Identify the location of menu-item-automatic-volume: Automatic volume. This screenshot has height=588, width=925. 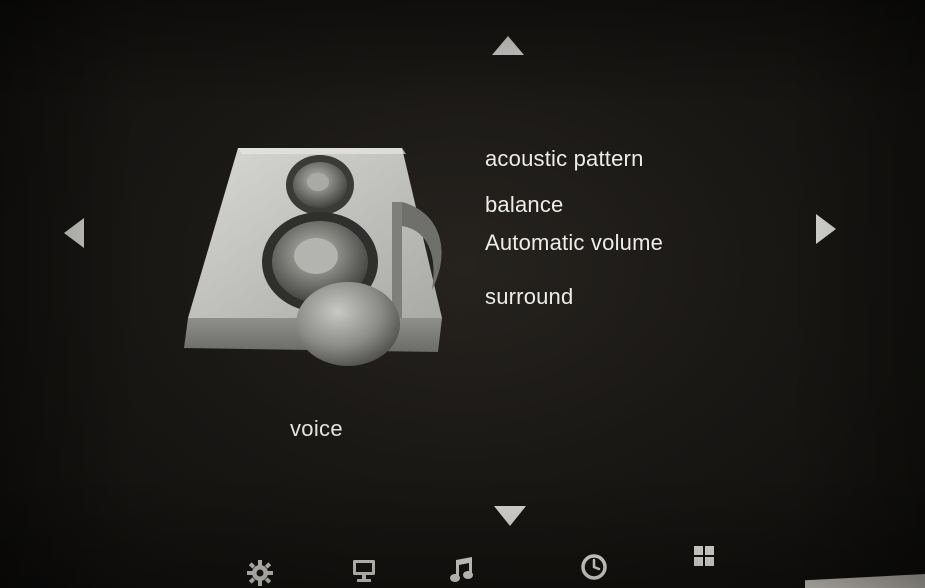
(574, 243).